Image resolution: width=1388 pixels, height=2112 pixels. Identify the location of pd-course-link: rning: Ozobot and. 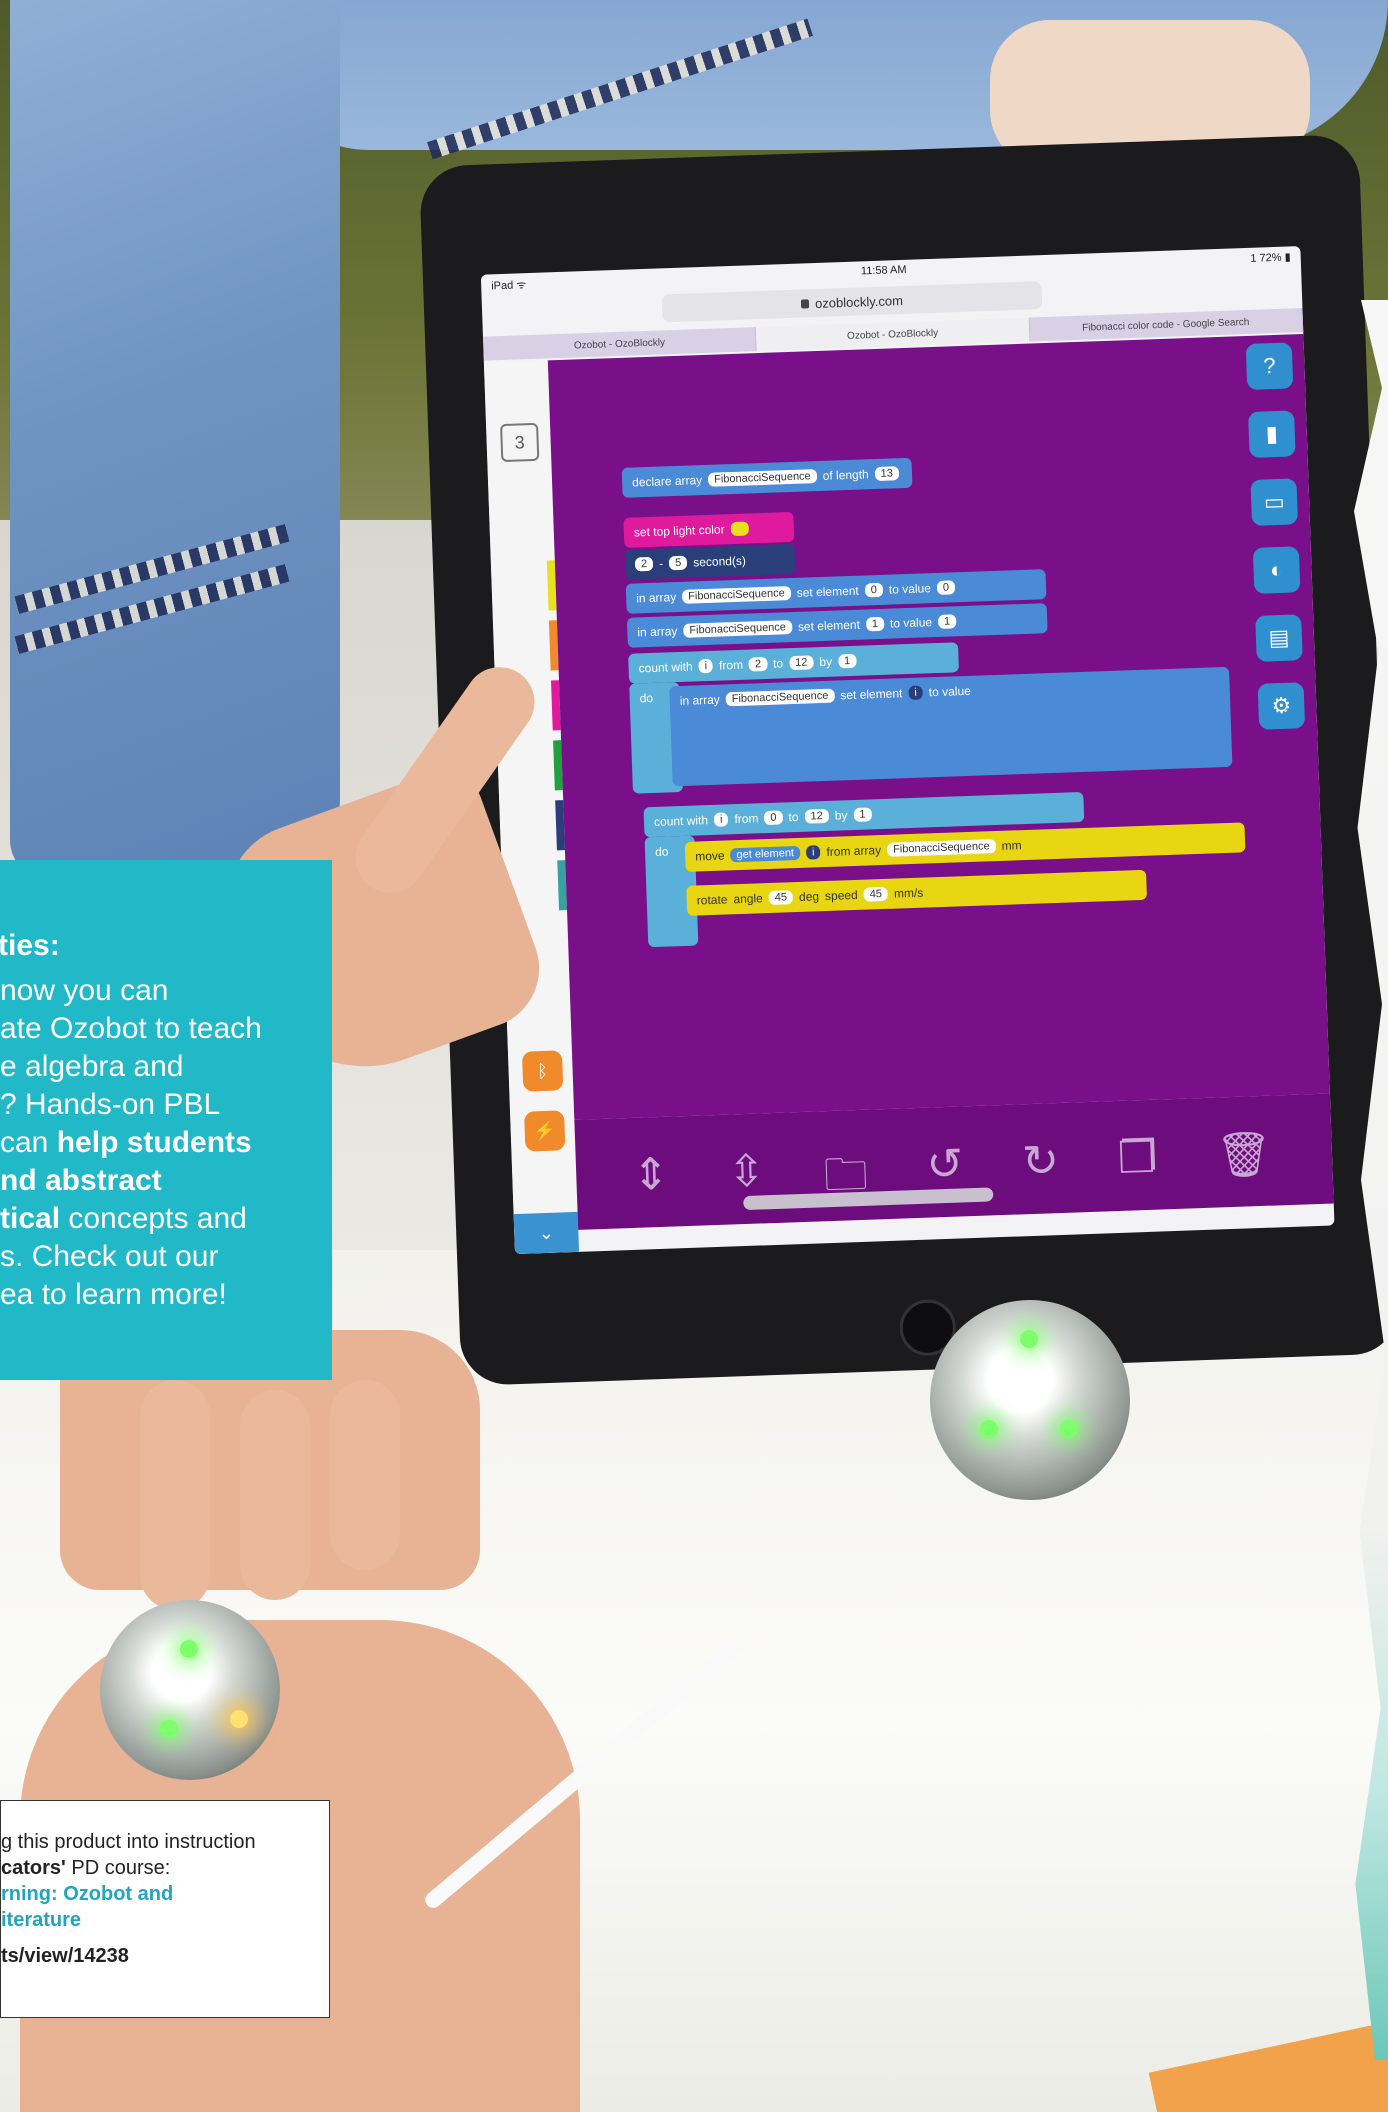
(155, 1894).